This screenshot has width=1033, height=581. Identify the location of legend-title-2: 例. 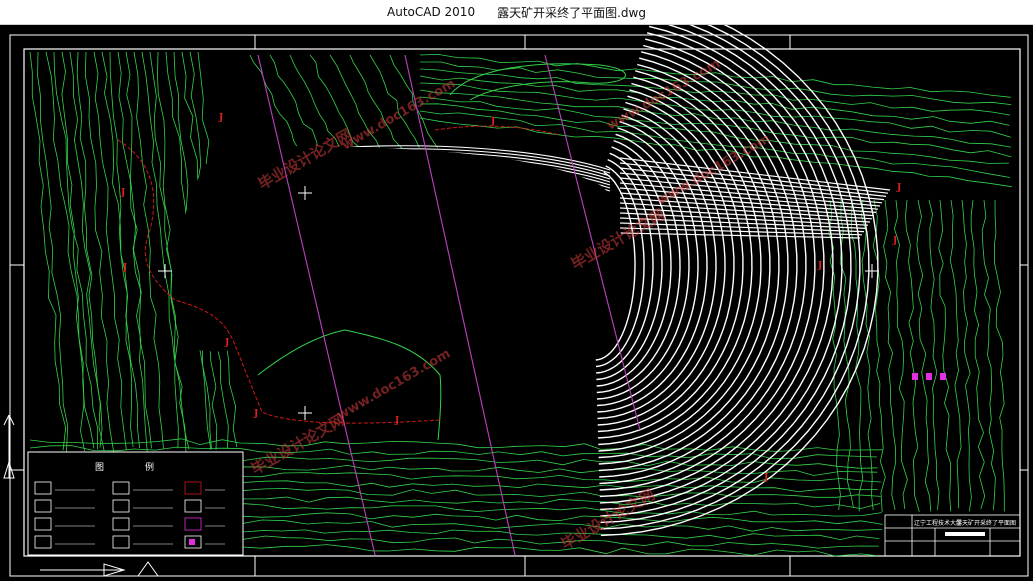
(149, 467).